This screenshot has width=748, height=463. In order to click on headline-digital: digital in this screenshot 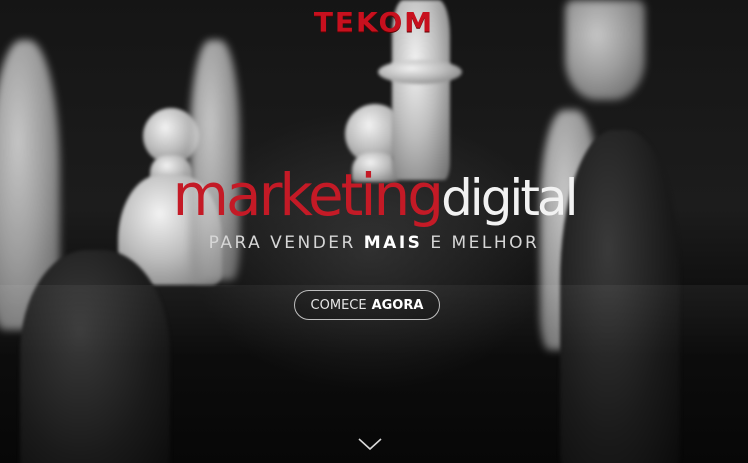, I will do `click(509, 198)`.